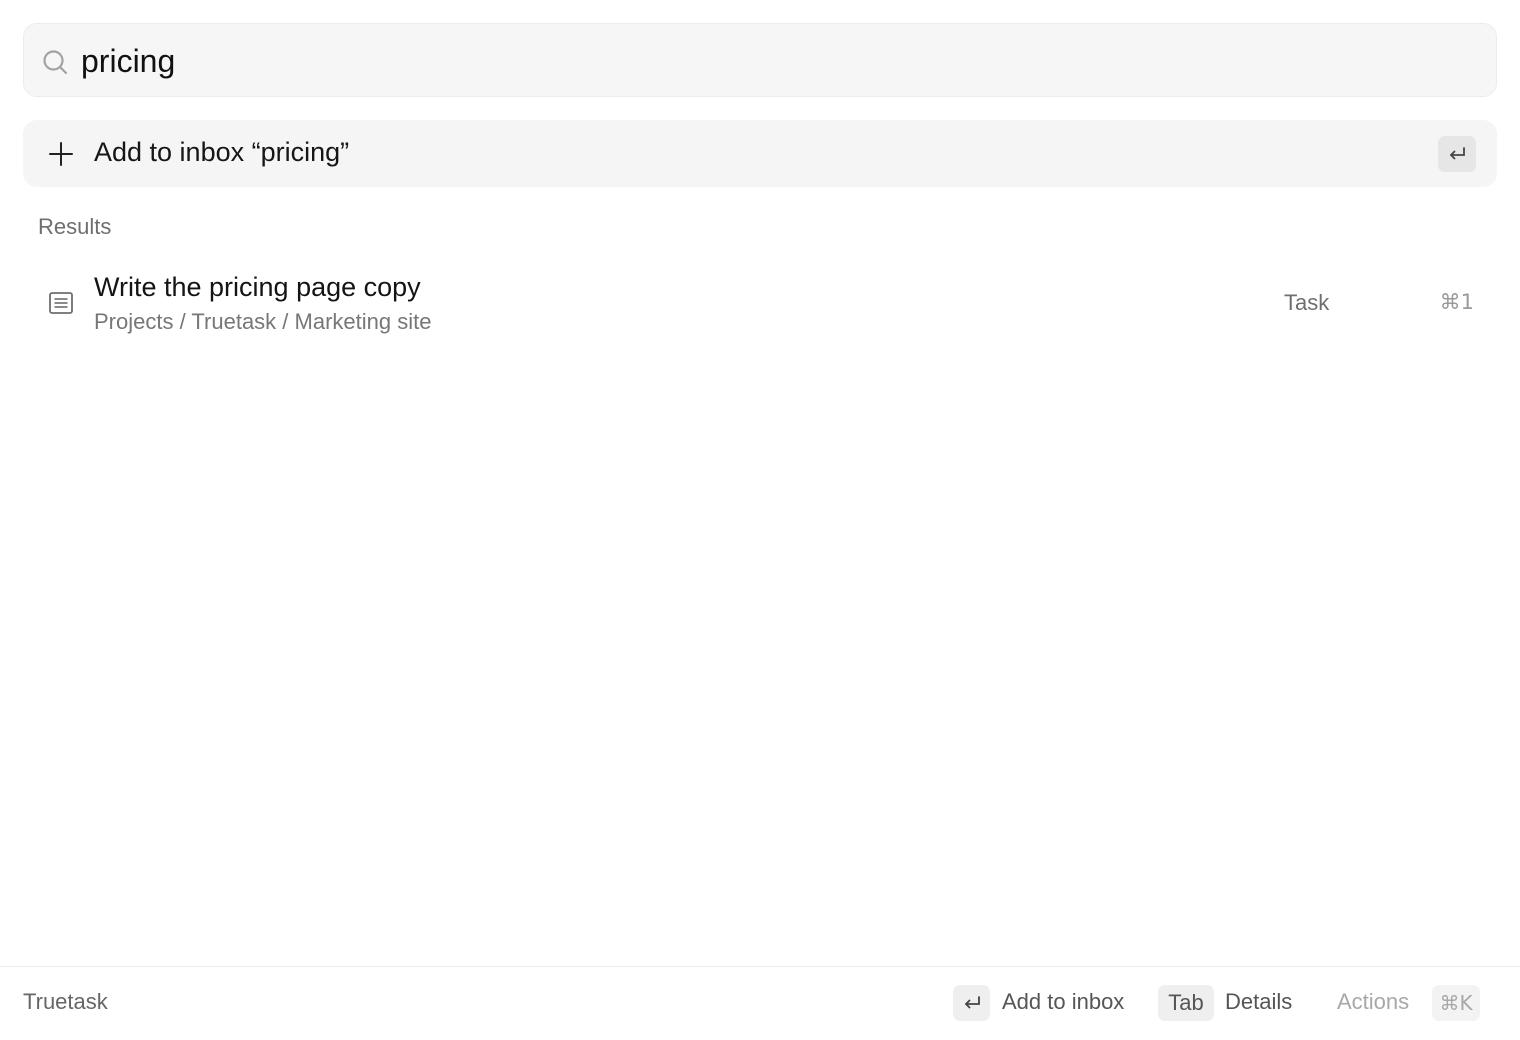  Describe the element at coordinates (1456, 1003) in the screenshot. I see `footer-actions-shortcut: ⌘K` at that location.